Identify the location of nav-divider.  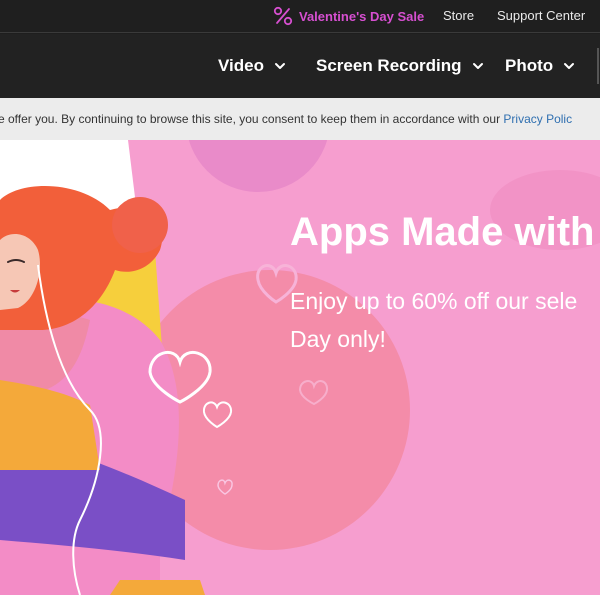
(598, 66).